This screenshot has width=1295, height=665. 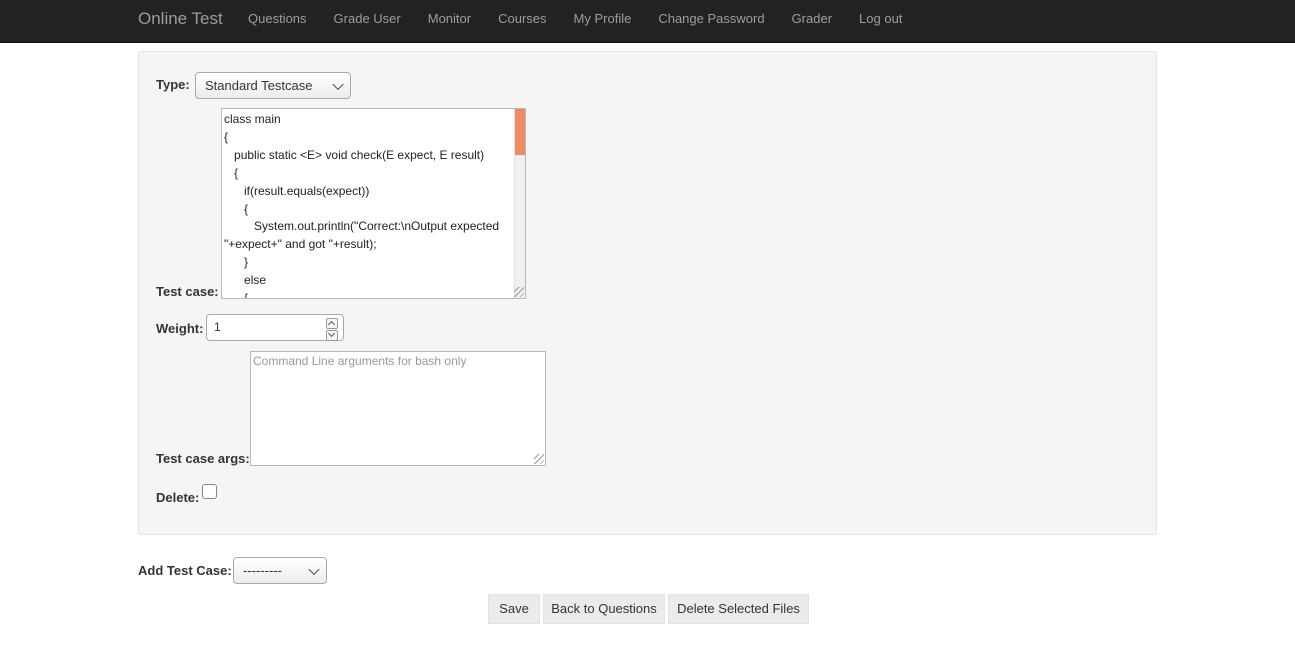 What do you see at coordinates (203, 458) in the screenshot?
I see `args-label: Test case args:` at bounding box center [203, 458].